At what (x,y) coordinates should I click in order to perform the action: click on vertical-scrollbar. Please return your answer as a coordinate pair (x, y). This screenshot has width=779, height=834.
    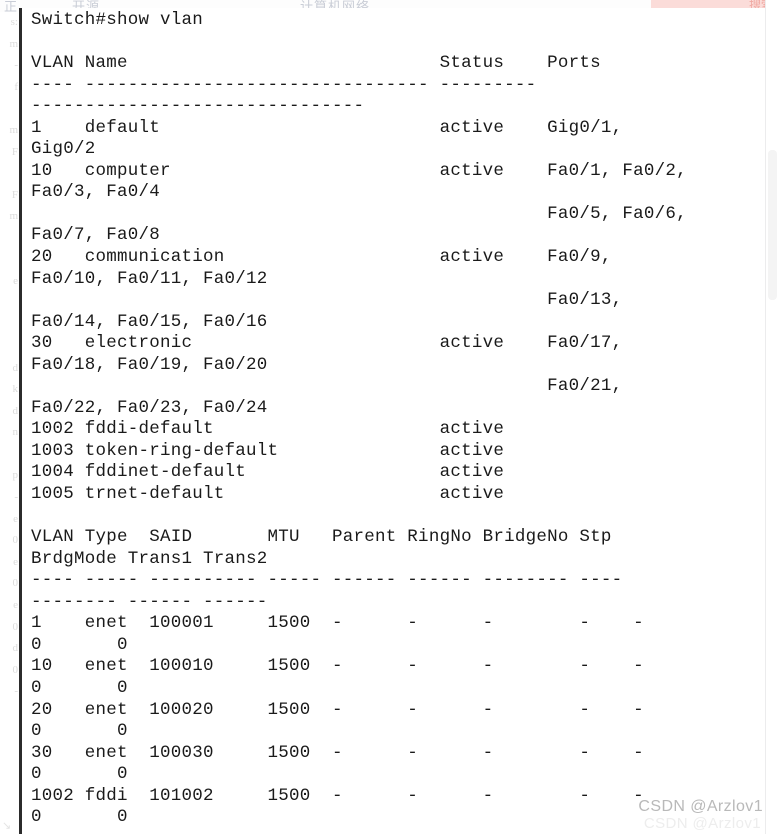
    Looking at the image, I should click on (772, 417).